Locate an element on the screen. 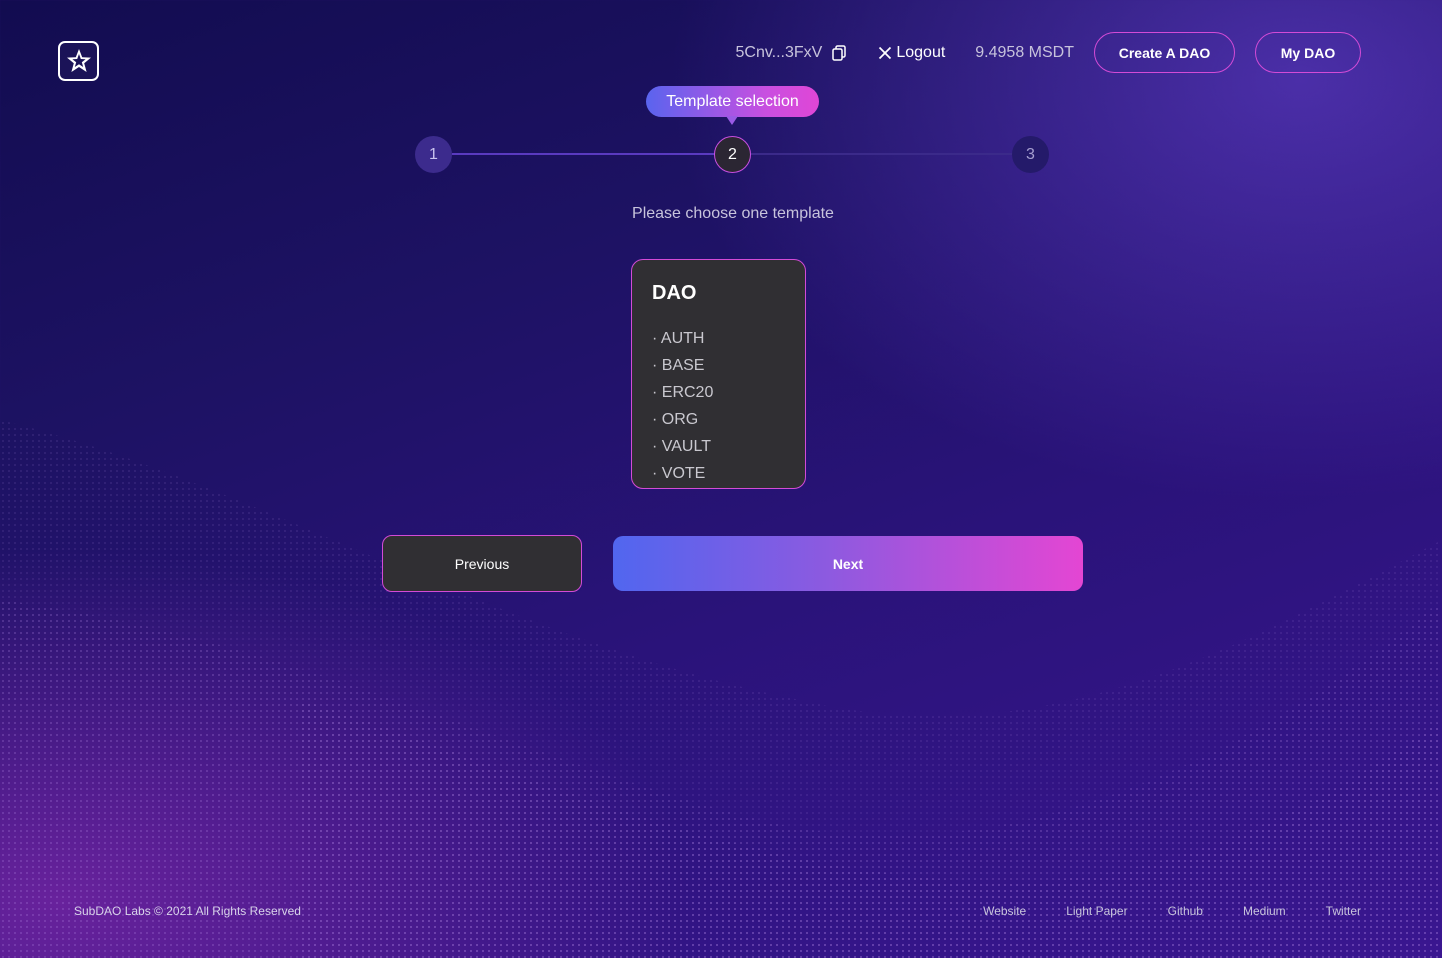  step-1: 1 is located at coordinates (433, 154).